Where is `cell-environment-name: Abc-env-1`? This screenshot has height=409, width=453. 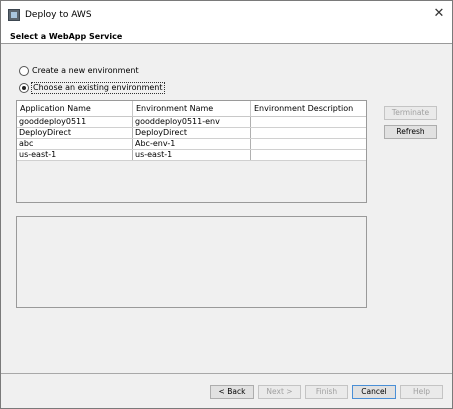
cell-environment-name: Abc-env-1 is located at coordinates (192, 144).